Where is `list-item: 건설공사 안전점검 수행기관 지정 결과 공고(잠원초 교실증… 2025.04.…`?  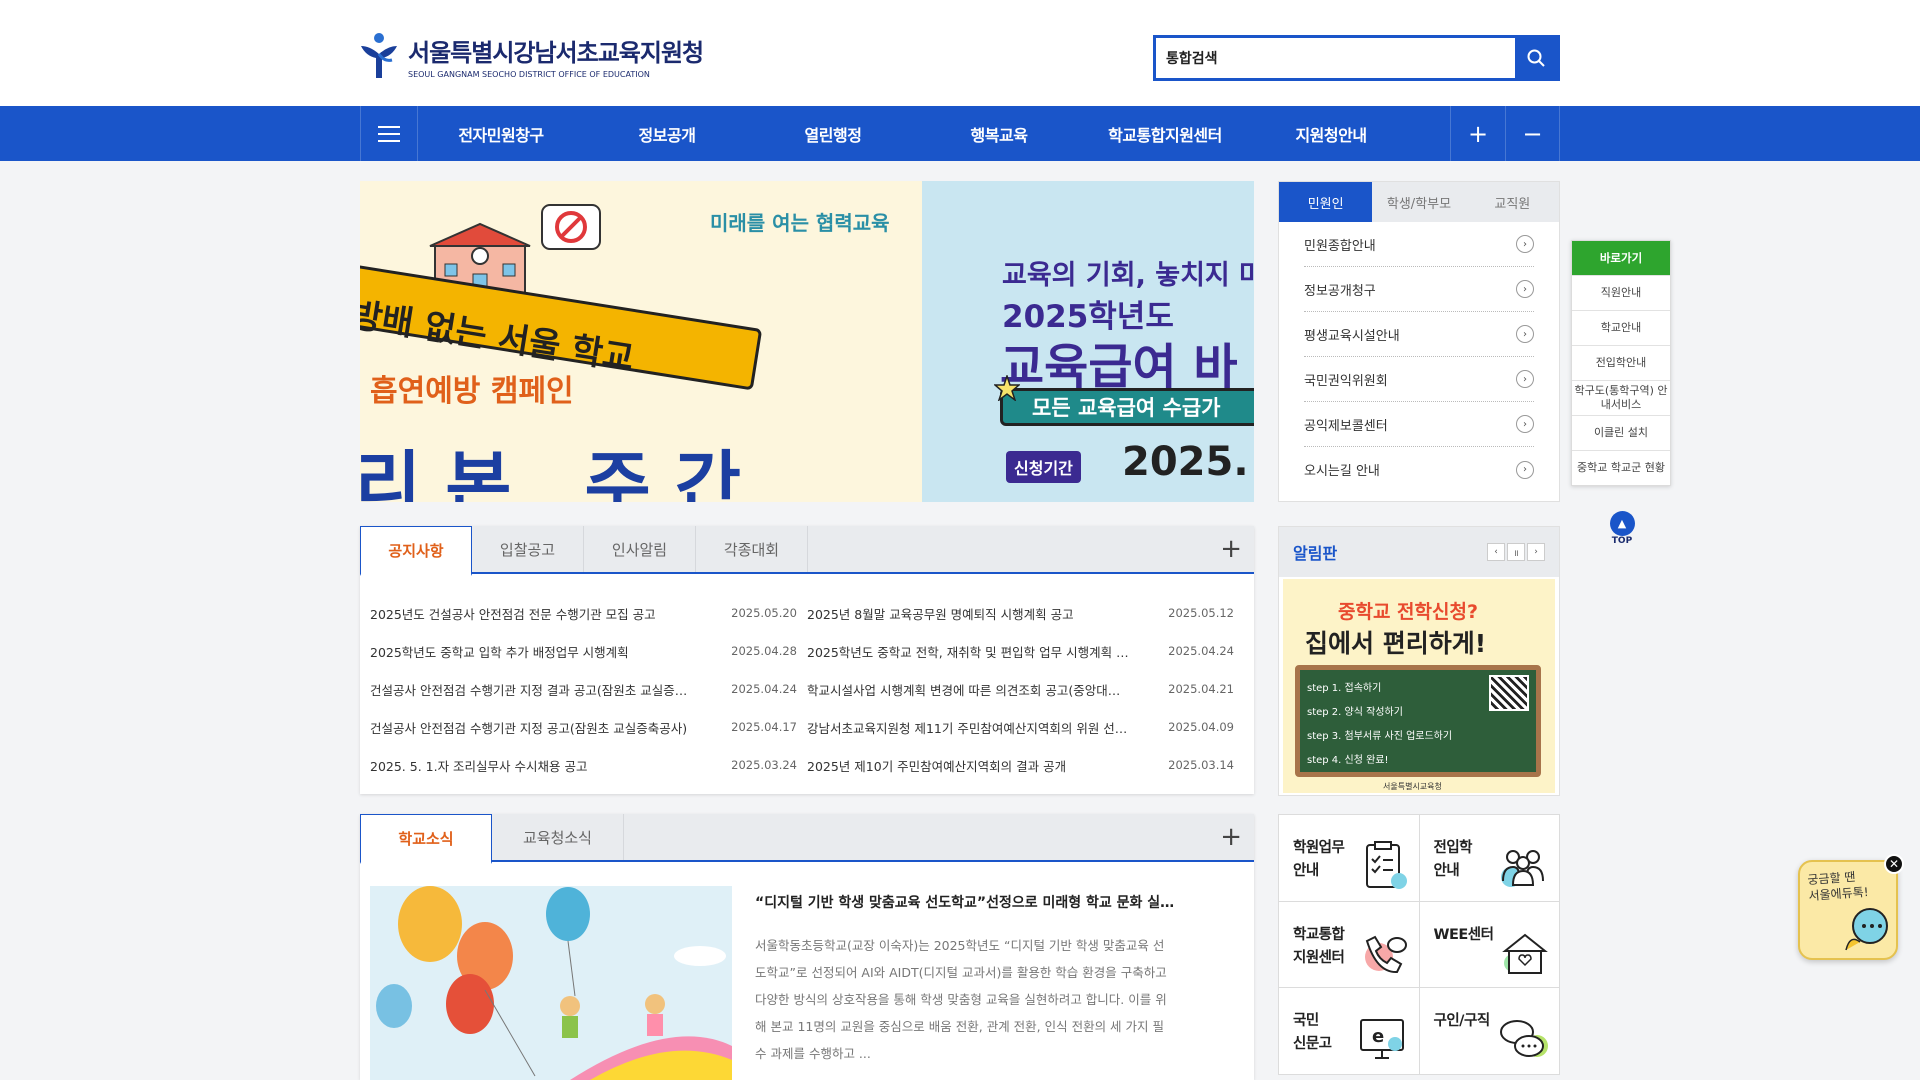
list-item: 건설공사 안전점검 수행기관 지정 결과 공고(잠원초 교실증… 2025.04.… is located at coordinates (583, 689).